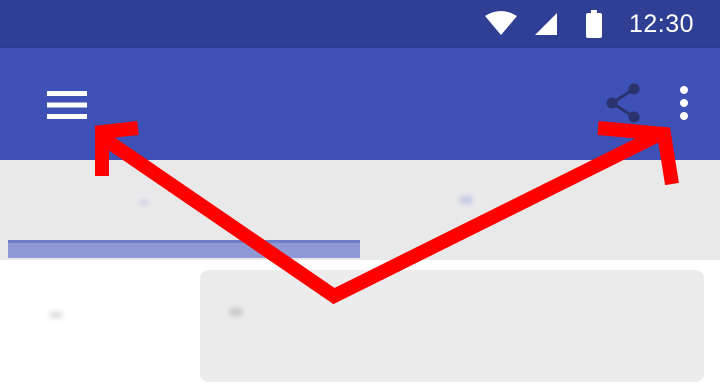 This screenshot has height=384, width=720. I want to click on wifi-icon, so click(500, 24).